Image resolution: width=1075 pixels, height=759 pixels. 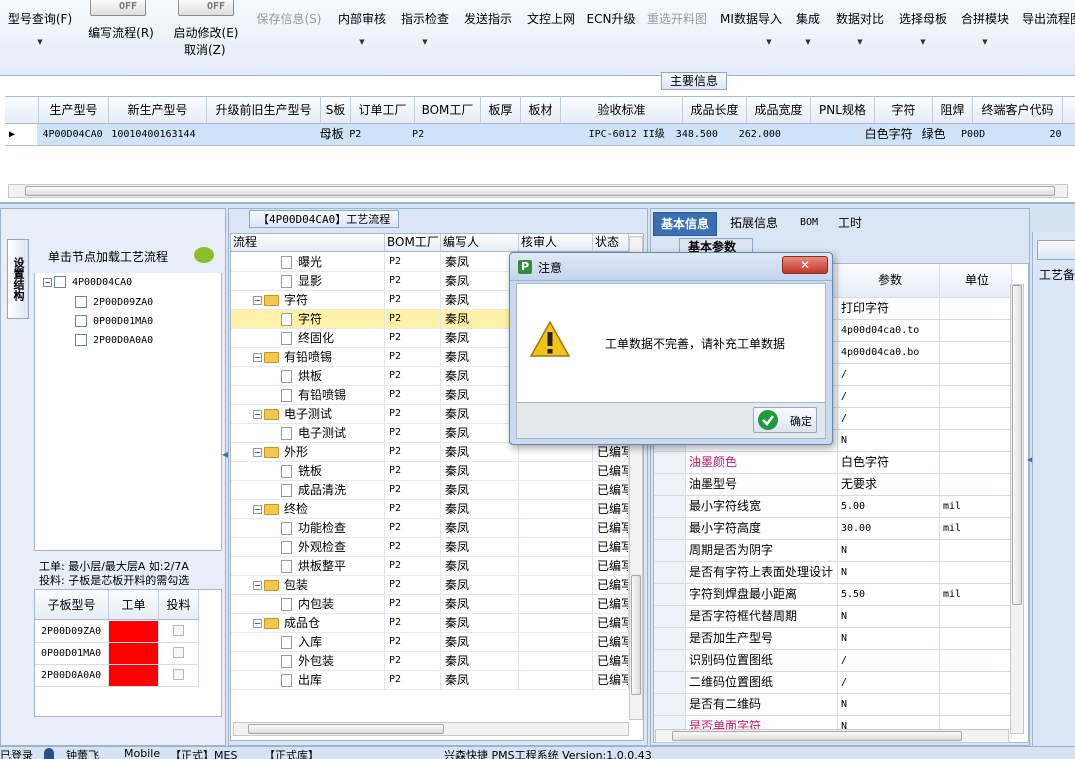 I want to click on table-row: −外形P2秦凤已编写, so click(x=430, y=452).